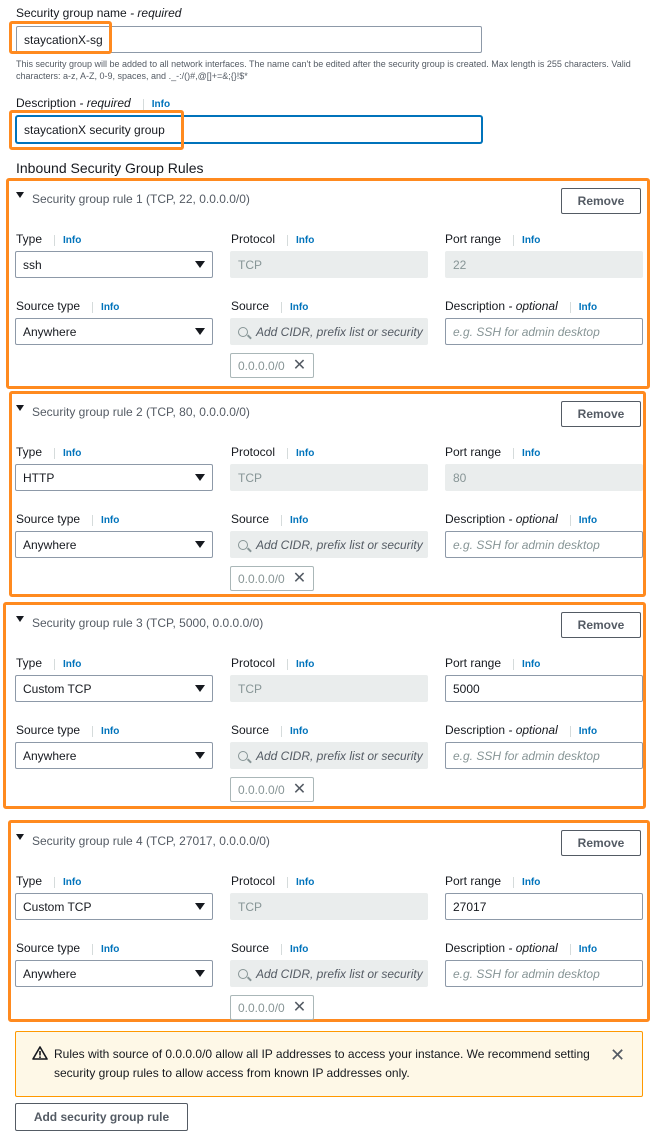 This screenshot has height=1143, width=652. I want to click on sg-name-label-text: Security group name, so click(71, 13).